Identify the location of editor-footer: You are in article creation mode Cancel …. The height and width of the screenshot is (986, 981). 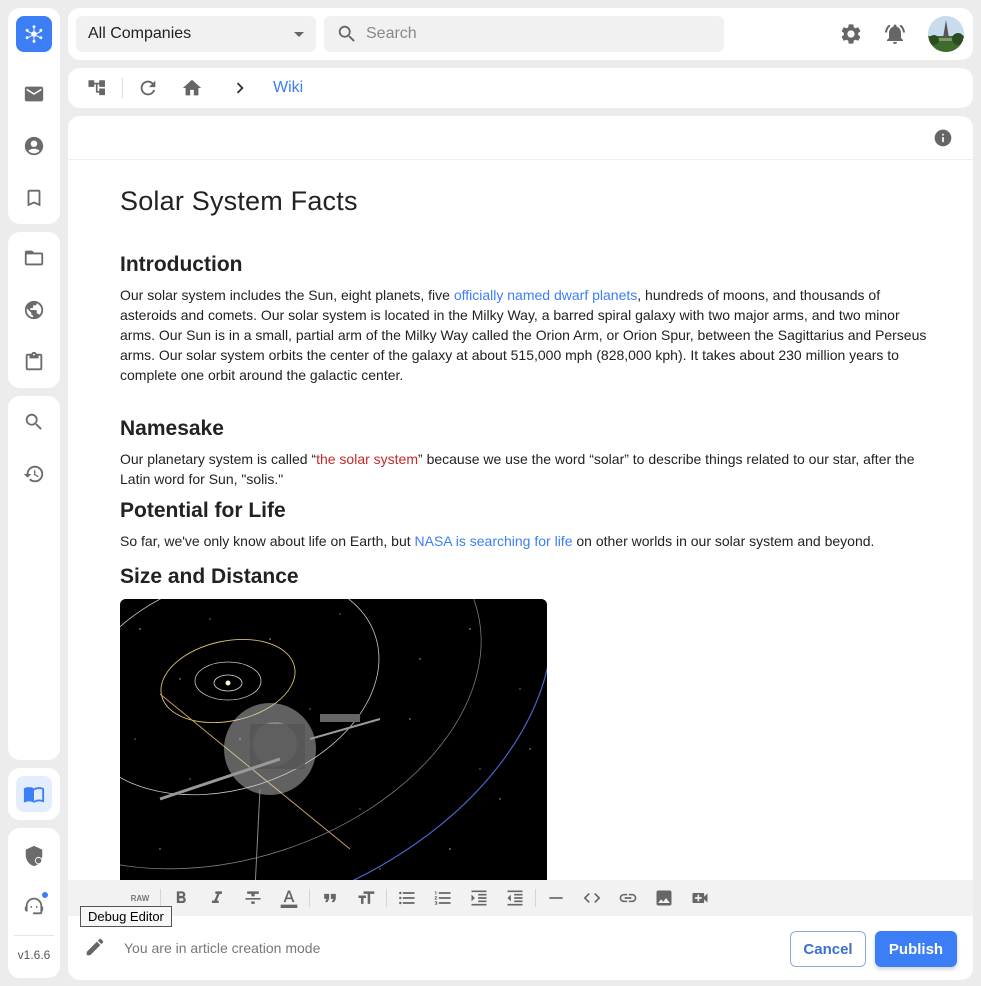
(520, 948).